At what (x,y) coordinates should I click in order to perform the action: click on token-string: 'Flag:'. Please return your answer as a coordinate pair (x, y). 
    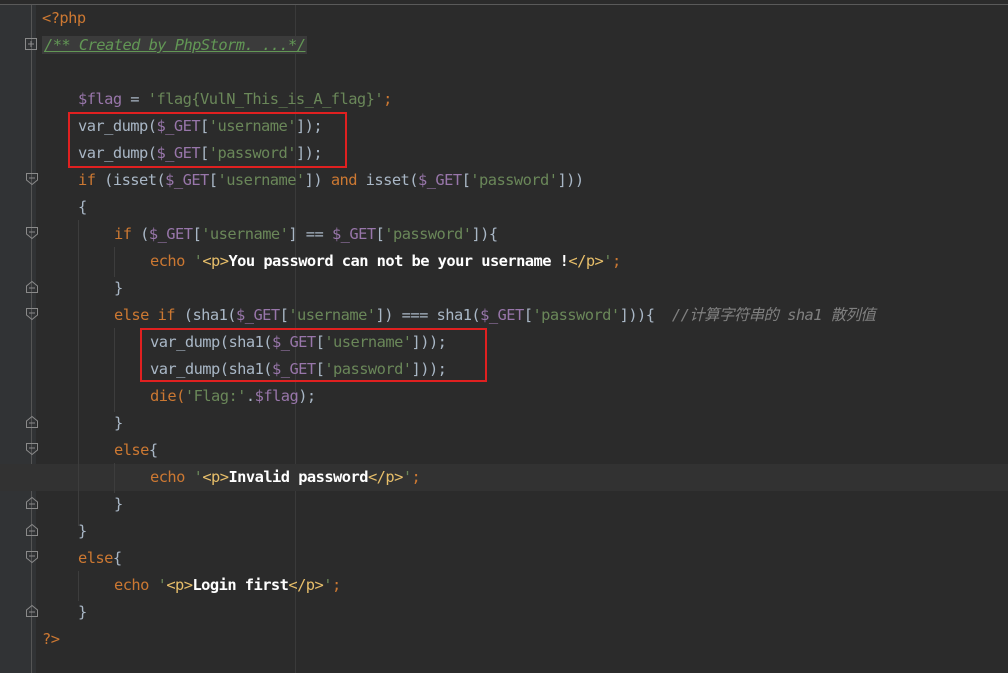
    Looking at the image, I should click on (215, 396).